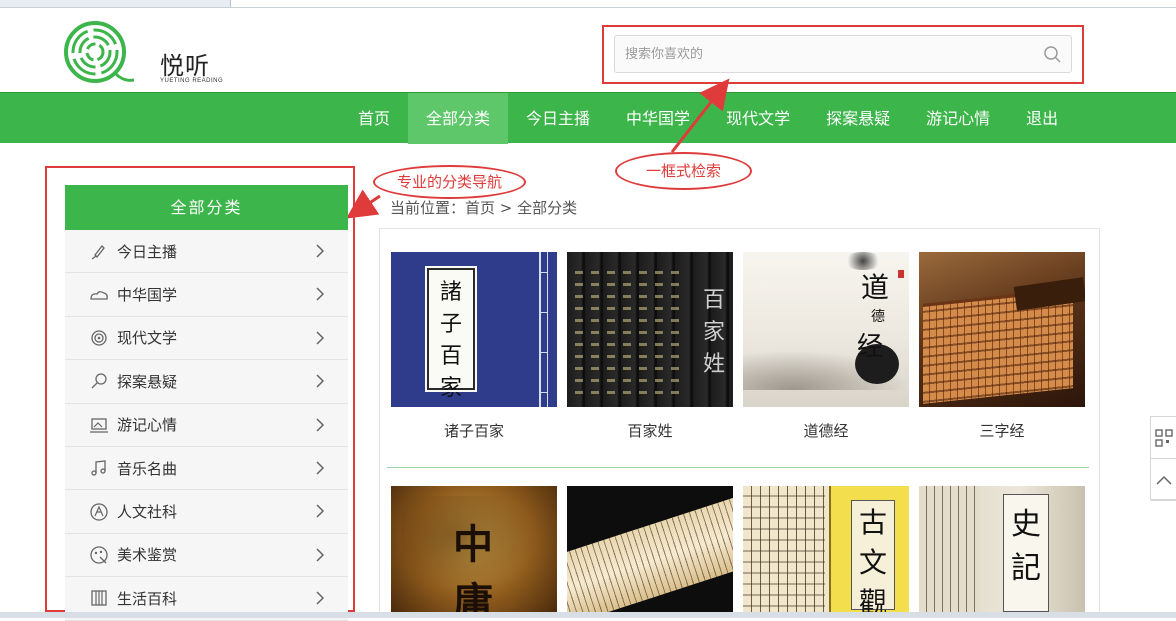 The image size is (1176, 621). Describe the element at coordinates (99, 295) in the screenshot. I see `cloud-icon` at that location.